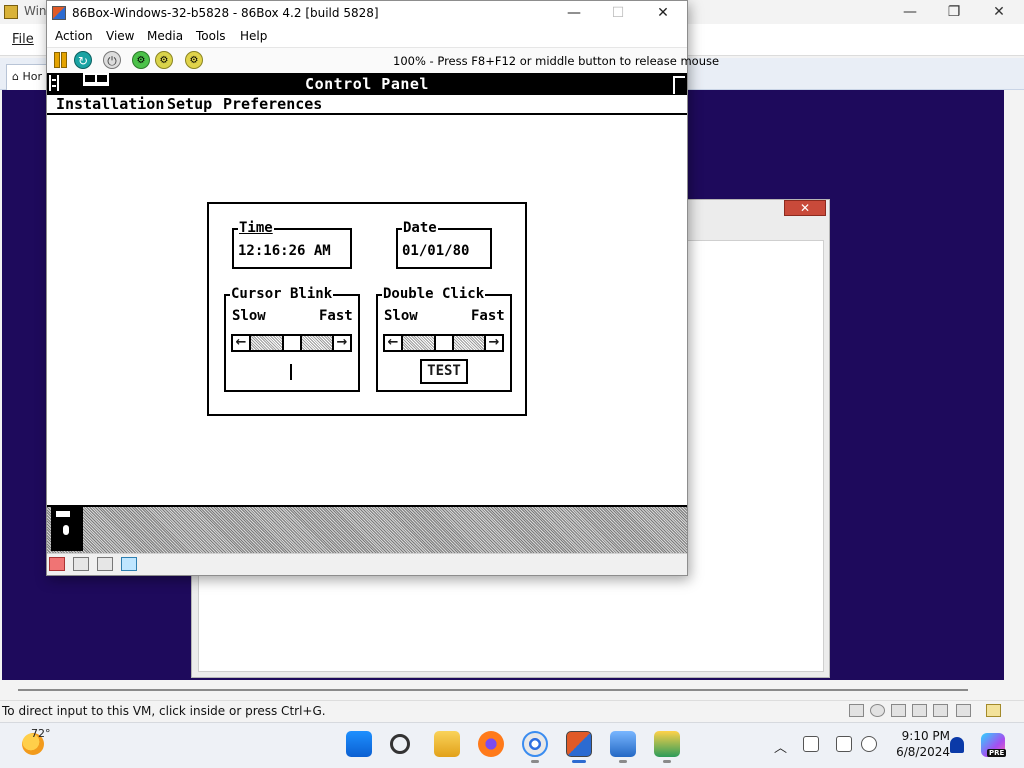 The width and height of the screenshot is (1024, 768). What do you see at coordinates (74, 36) in the screenshot?
I see `menu-action: Action` at bounding box center [74, 36].